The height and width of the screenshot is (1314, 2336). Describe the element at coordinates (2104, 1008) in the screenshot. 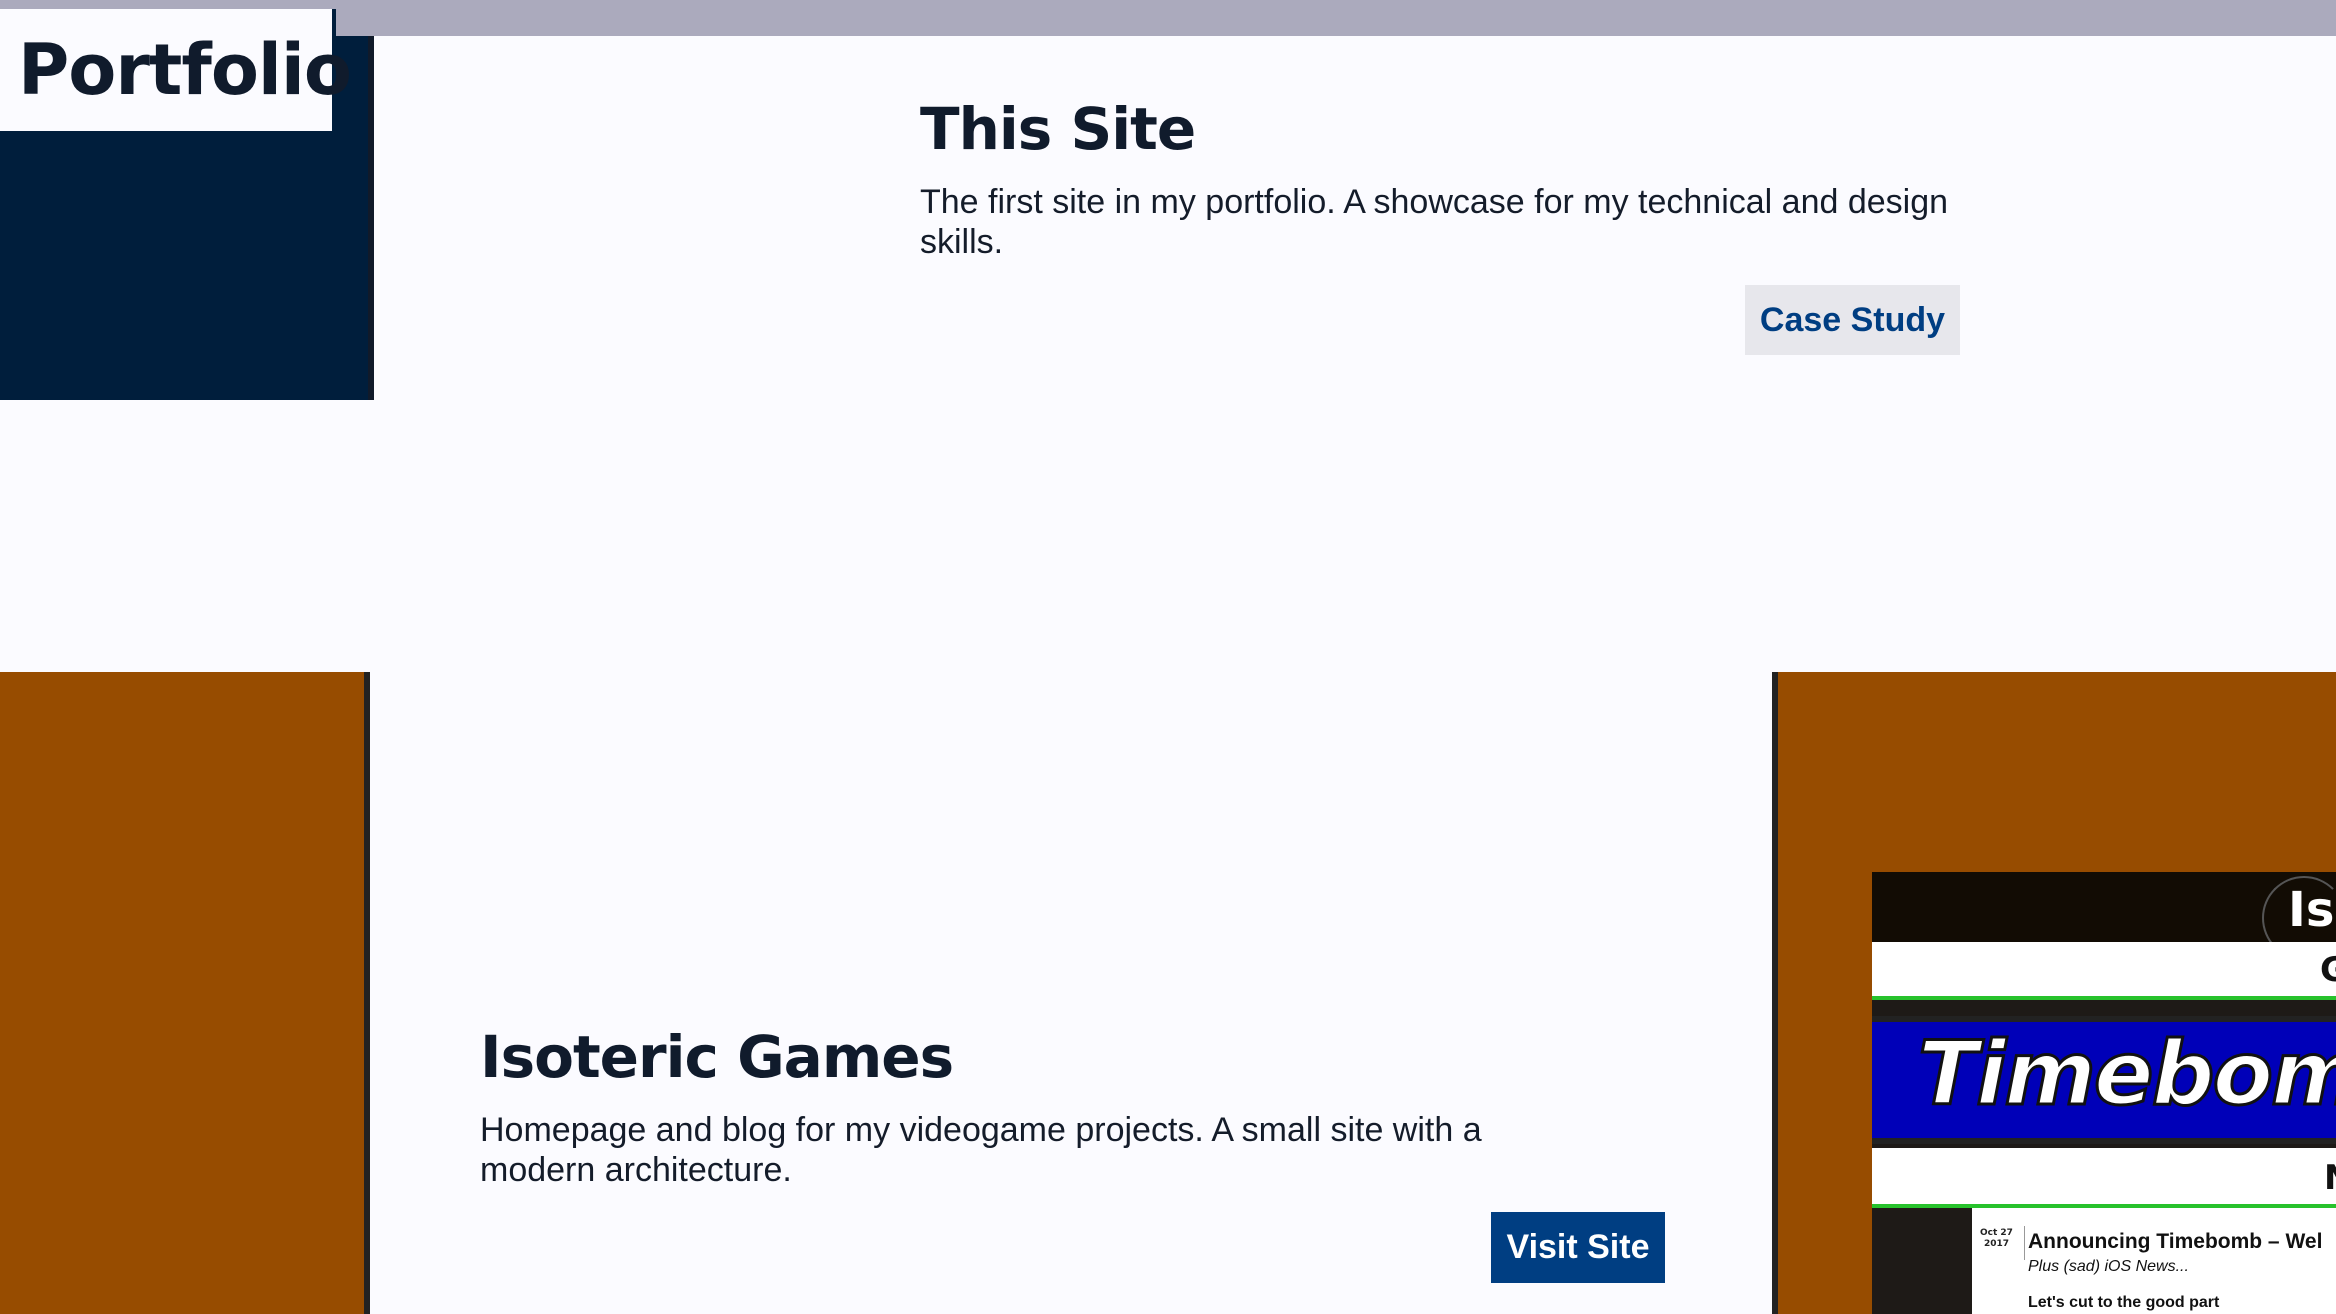

I see `screenshot-divider` at that location.